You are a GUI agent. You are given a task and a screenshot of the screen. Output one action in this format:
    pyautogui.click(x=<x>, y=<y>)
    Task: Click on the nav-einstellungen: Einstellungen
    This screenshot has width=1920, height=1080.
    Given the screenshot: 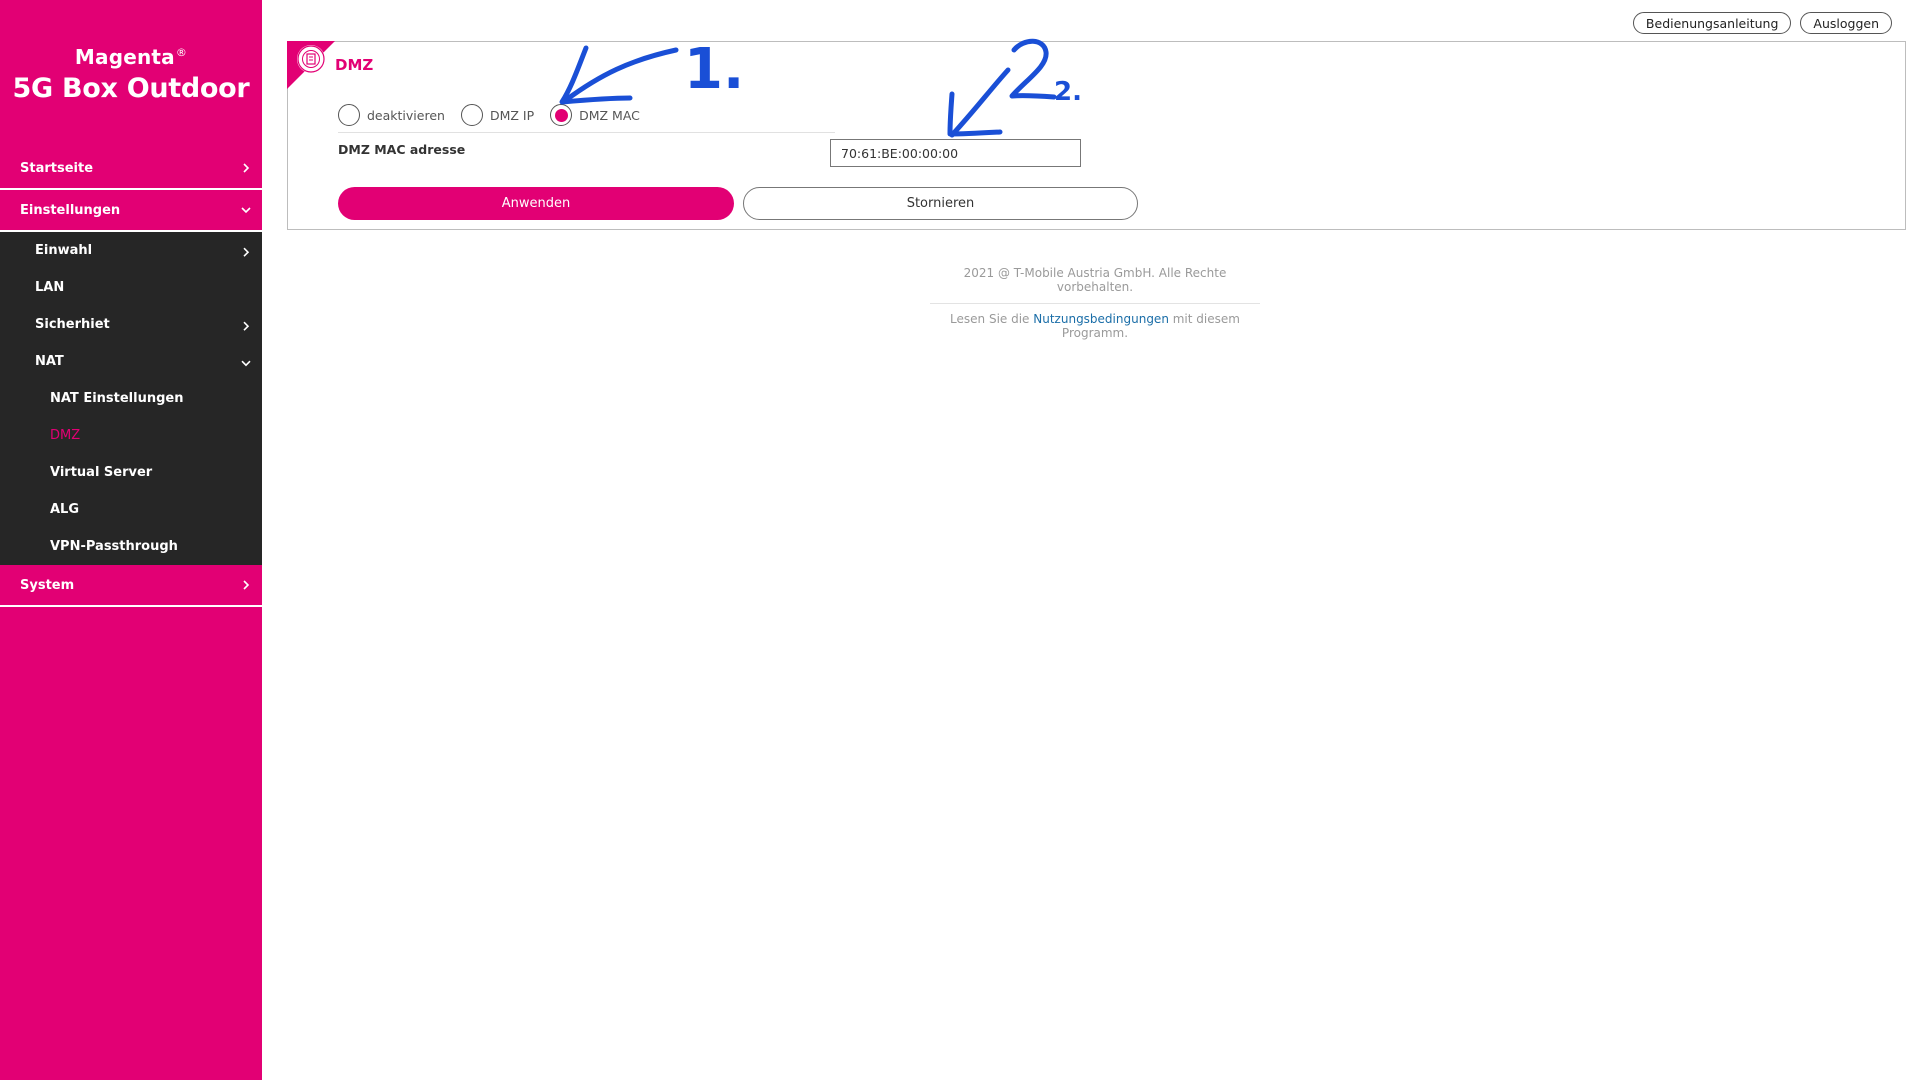 What is the action you would take?
    pyautogui.click(x=131, y=211)
    